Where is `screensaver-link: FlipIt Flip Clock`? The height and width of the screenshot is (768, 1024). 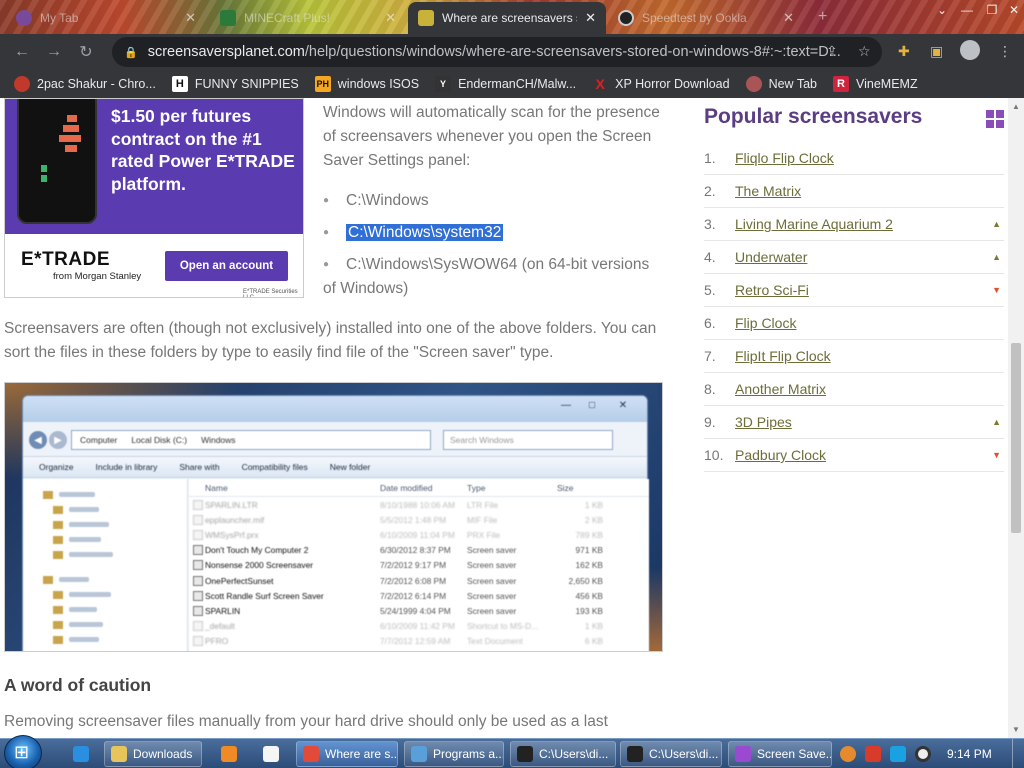 screensaver-link: FlipIt Flip Clock is located at coordinates (783, 356).